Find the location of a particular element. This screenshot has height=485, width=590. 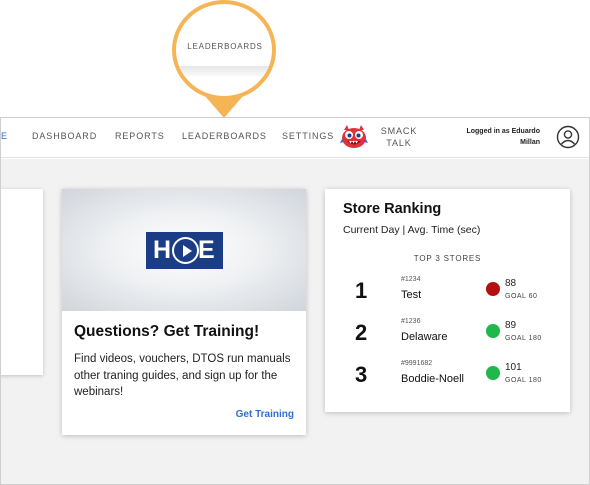

store-id: #1234 is located at coordinates (411, 279).